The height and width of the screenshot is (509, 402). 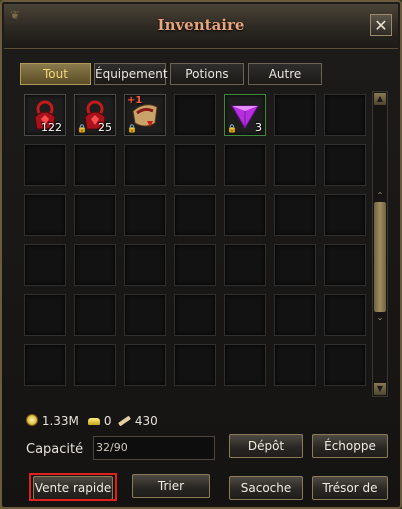 What do you see at coordinates (124, 421) in the screenshot?
I see `scroll-item-icon` at bounding box center [124, 421].